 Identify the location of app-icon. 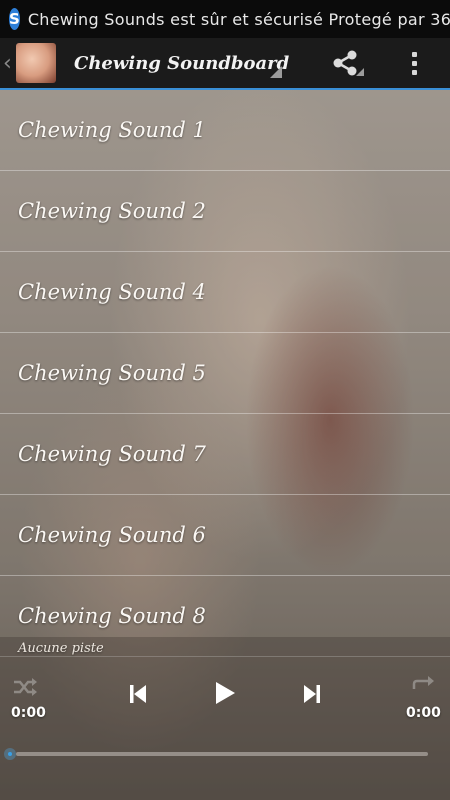
(36, 63).